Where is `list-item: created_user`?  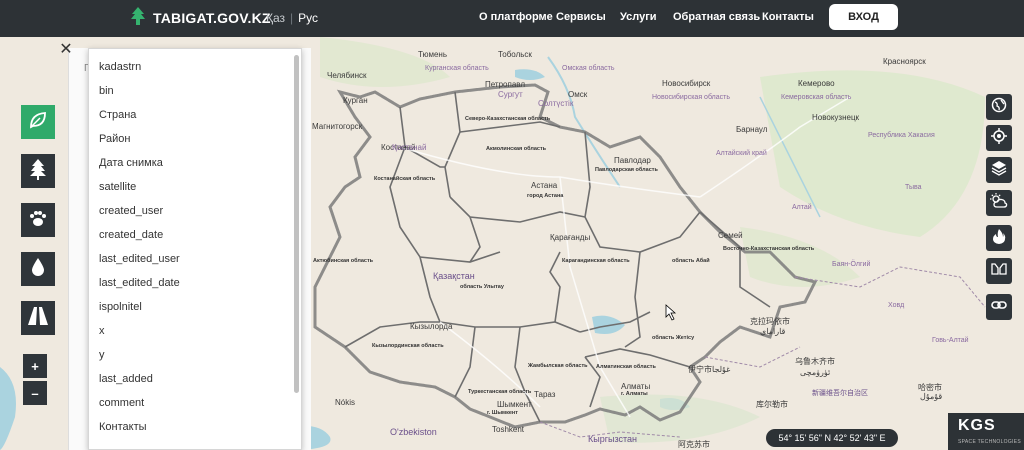 list-item: created_user is located at coordinates (195, 211).